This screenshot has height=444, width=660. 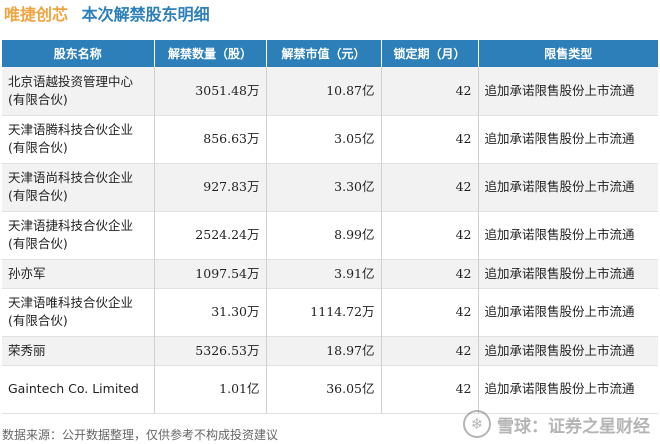 What do you see at coordinates (210, 273) in the screenshot?
I see `unlock-quantity: 1097.54万` at bounding box center [210, 273].